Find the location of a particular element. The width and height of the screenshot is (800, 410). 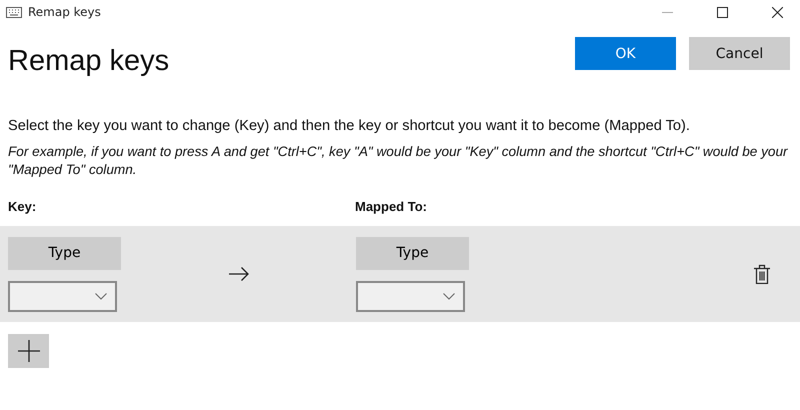

plus-icon is located at coordinates (29, 351).